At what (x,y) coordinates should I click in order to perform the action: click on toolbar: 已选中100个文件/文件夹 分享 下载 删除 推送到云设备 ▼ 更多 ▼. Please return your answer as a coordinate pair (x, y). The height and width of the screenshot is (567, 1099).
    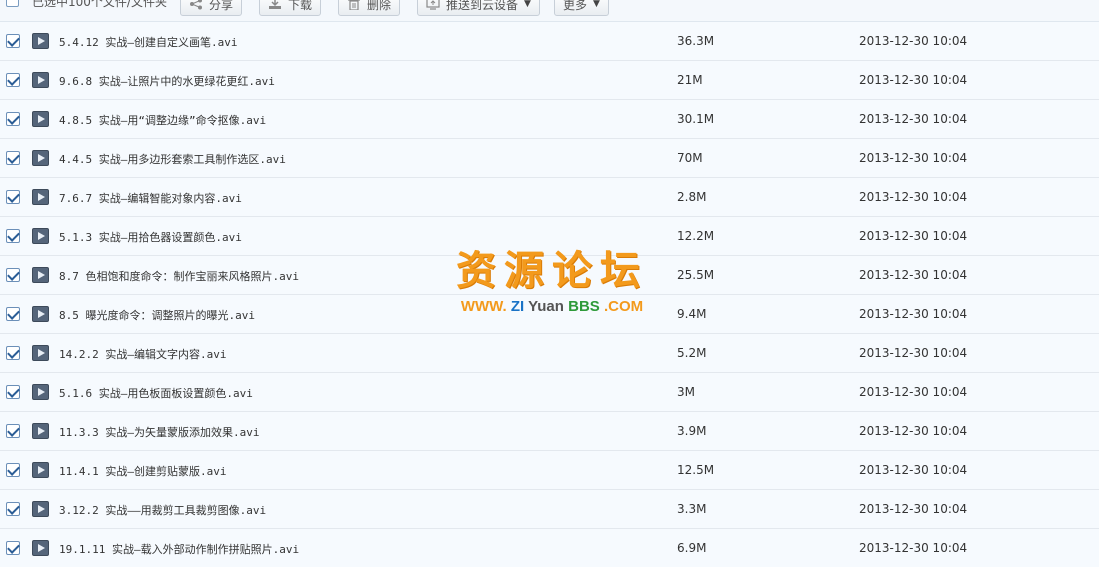
    Looking at the image, I should click on (549, 11).